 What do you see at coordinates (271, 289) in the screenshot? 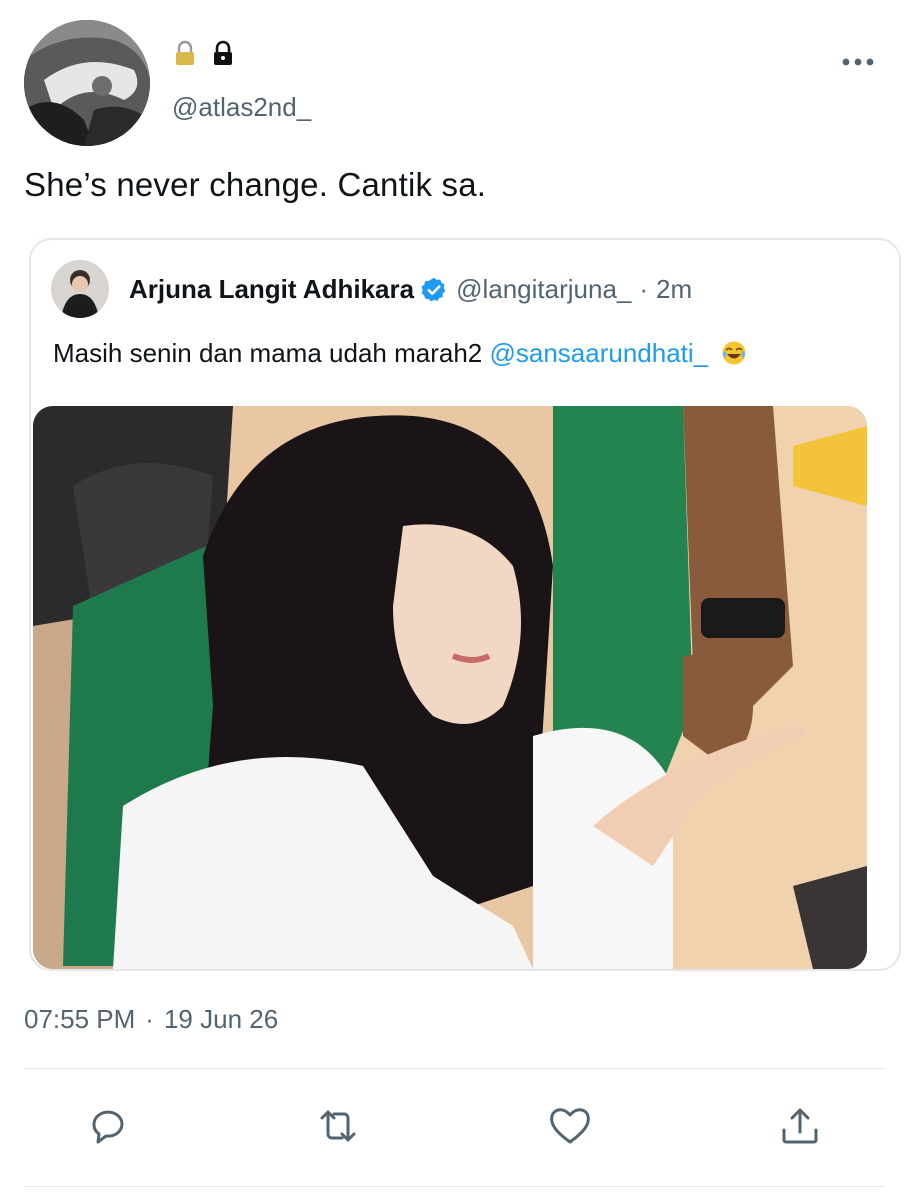
I see `quoted-author-name: Arjuna Langit Adhikara` at bounding box center [271, 289].